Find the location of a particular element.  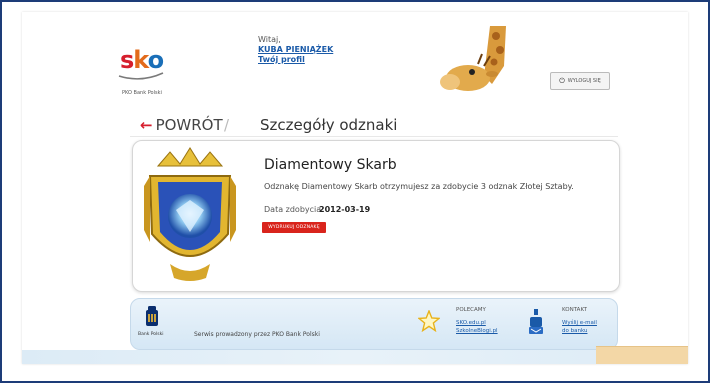

print-badge-button: WYDRUKUJ ODZNAKĘ is located at coordinates (294, 227).